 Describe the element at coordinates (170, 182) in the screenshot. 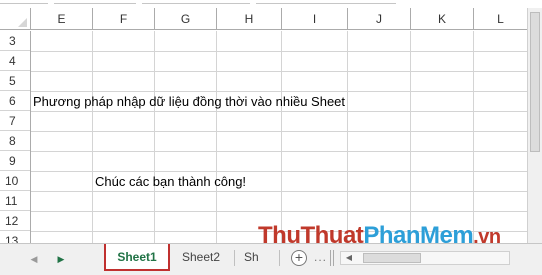

I see `cell-f10: Chúc các bạn thành công!` at that location.